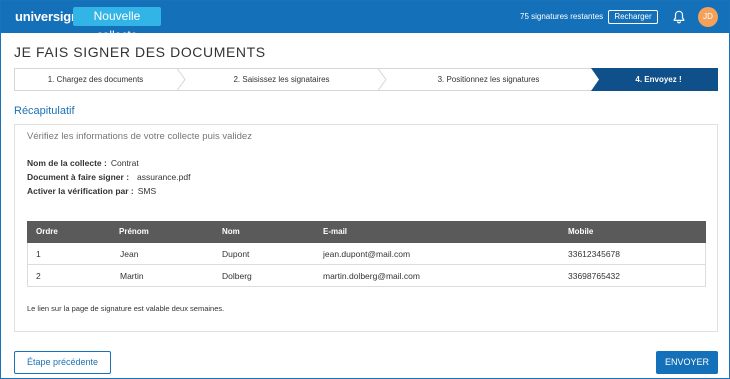  What do you see at coordinates (38, 254) in the screenshot?
I see `cell-order: 1` at bounding box center [38, 254].